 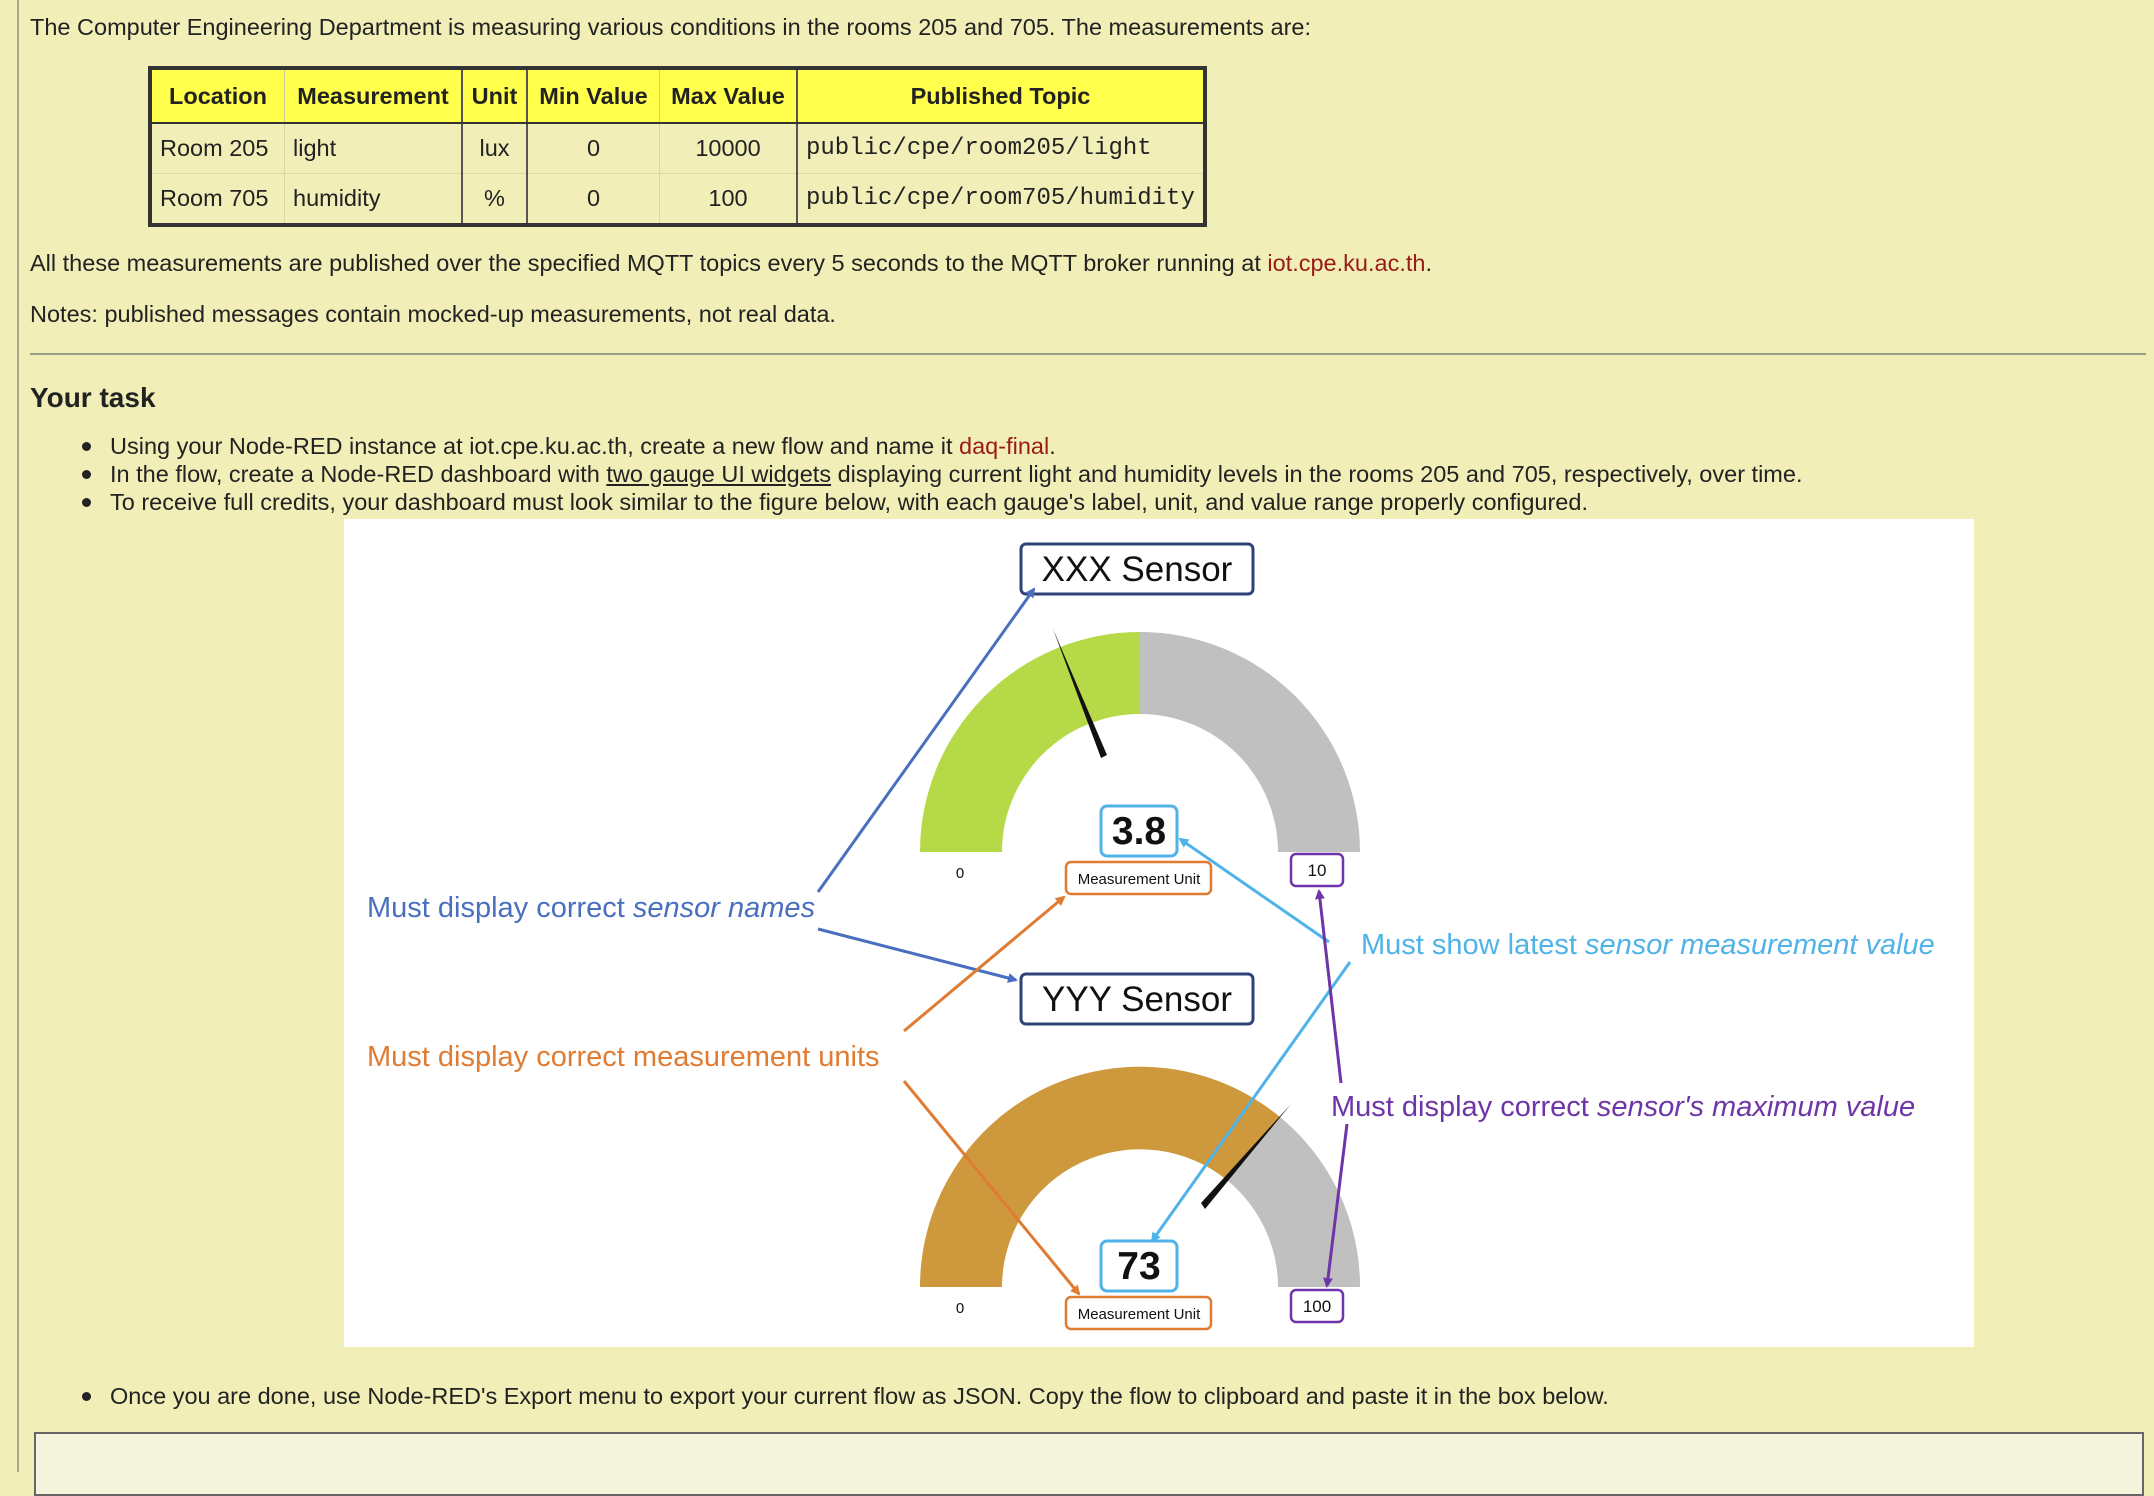 What do you see at coordinates (1317, 870) in the screenshot?
I see `gauge-1-max: 10` at bounding box center [1317, 870].